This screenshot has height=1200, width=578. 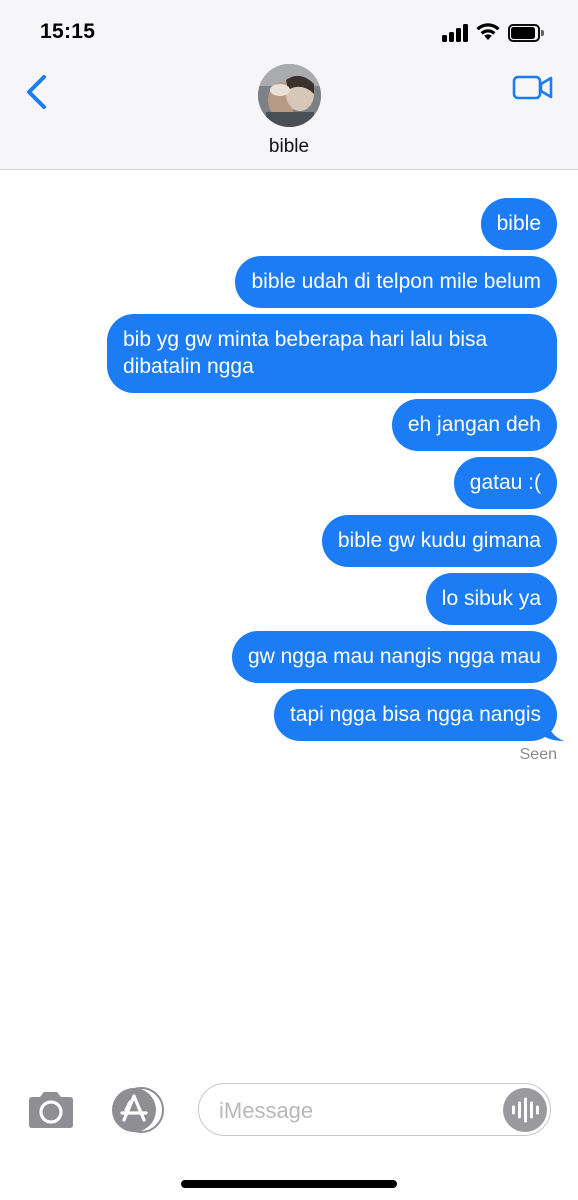 I want to click on cellular-signal-icon, so click(x=456, y=33).